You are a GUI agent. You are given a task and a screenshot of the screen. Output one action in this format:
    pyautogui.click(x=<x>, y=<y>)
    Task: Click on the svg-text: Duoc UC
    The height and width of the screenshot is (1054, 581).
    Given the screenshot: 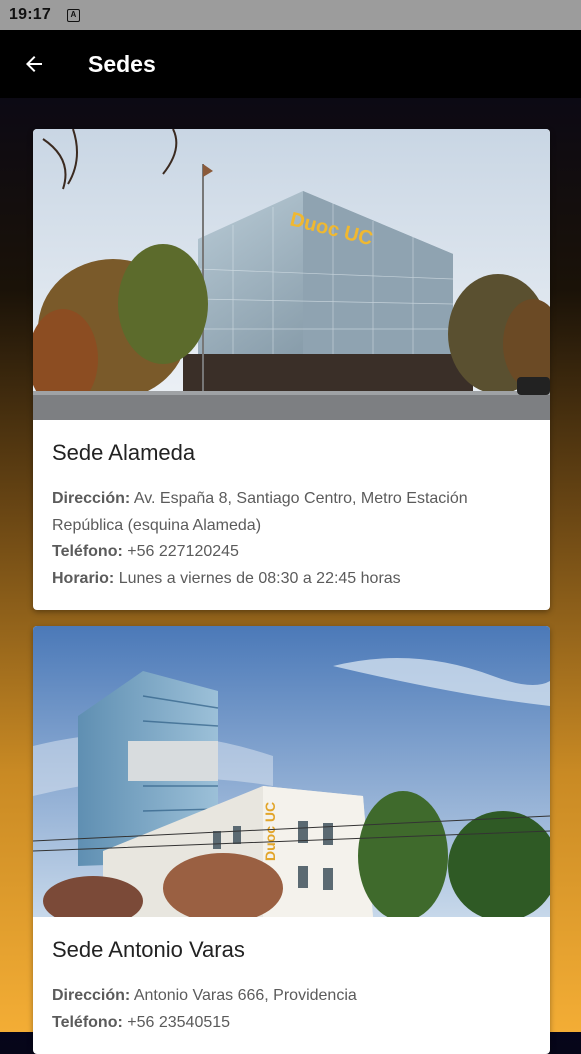 What is the action you would take?
    pyautogui.click(x=270, y=831)
    